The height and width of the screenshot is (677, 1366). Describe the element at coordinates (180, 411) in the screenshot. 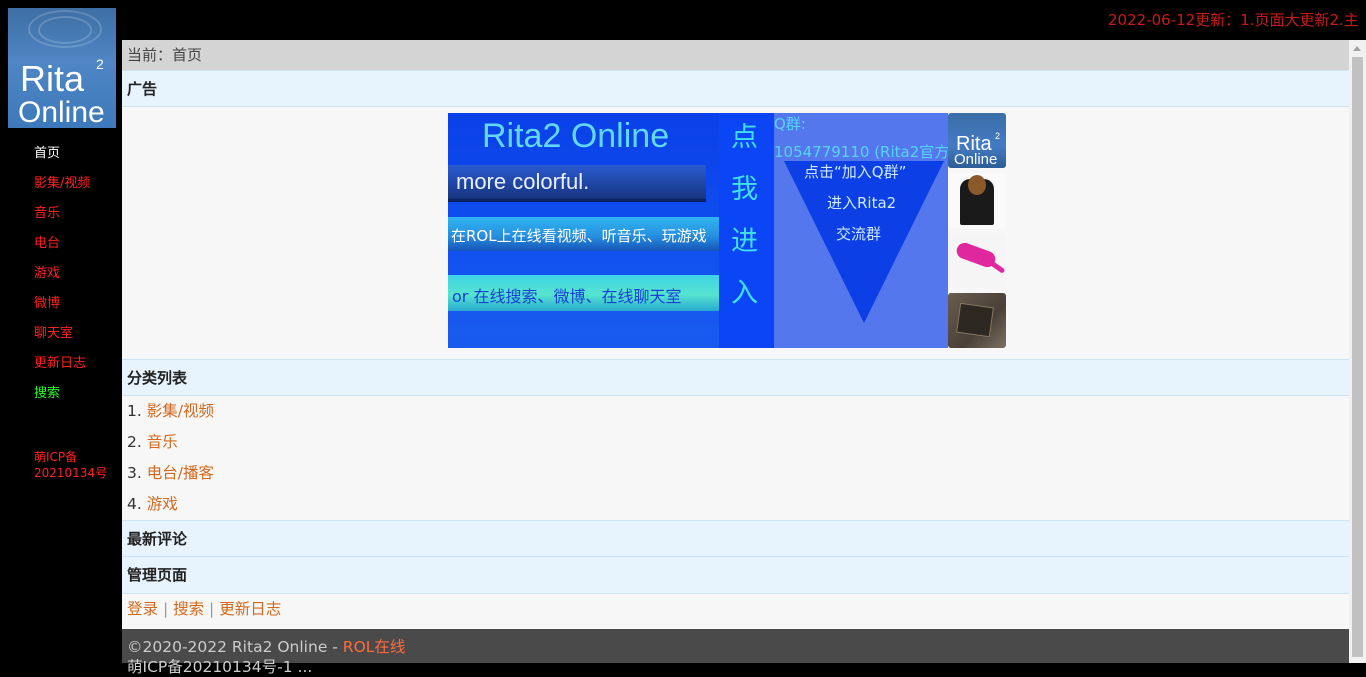

I see `category-link-video: 影集/视频` at that location.